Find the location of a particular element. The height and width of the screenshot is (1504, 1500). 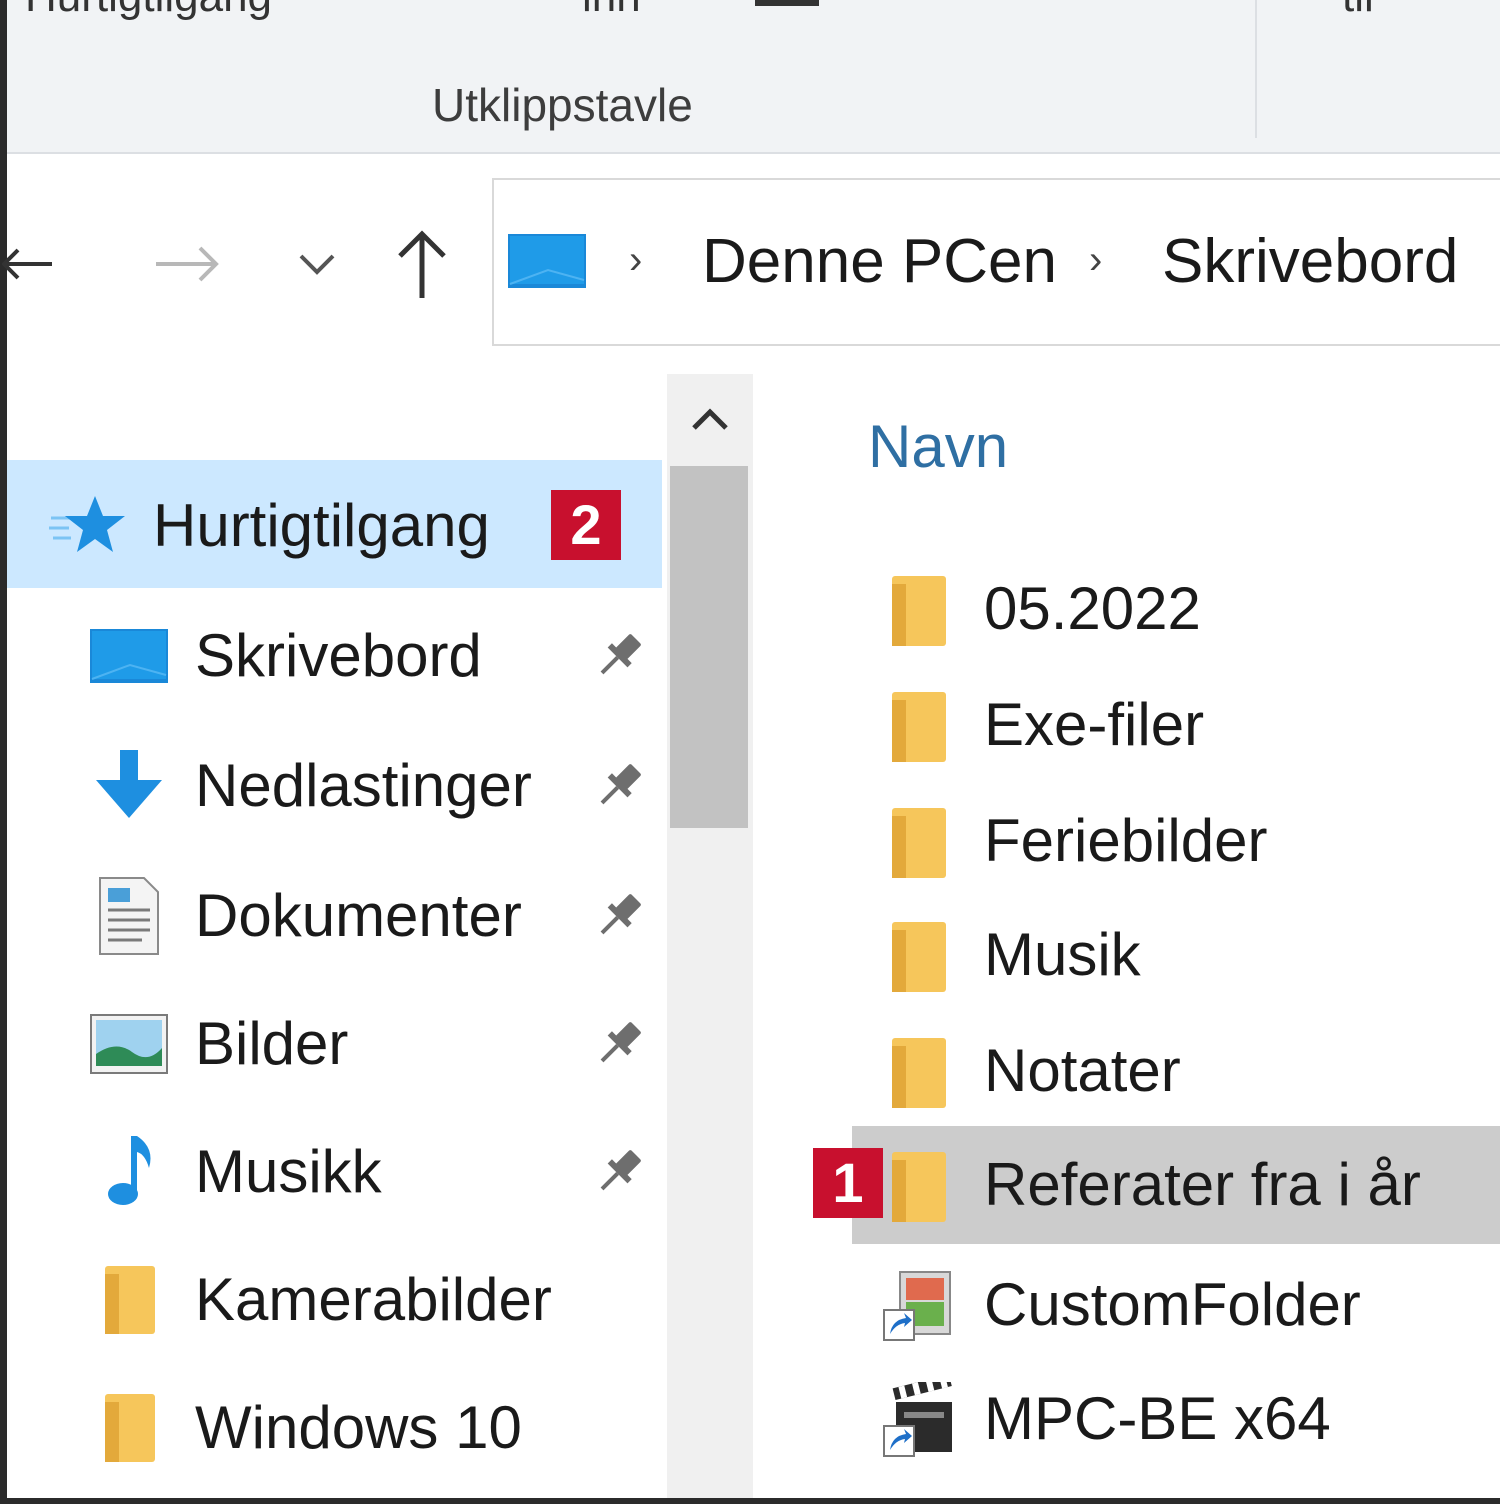

file-list-item: Notater is located at coordinates (1176, 1071).